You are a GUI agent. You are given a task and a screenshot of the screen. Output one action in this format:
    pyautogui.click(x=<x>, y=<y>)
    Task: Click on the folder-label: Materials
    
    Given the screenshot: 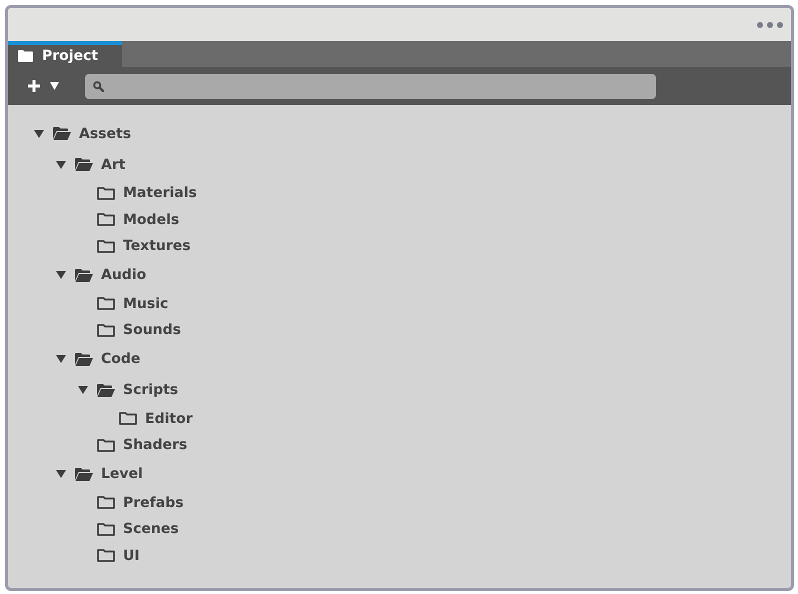 What is the action you would take?
    pyautogui.click(x=160, y=193)
    